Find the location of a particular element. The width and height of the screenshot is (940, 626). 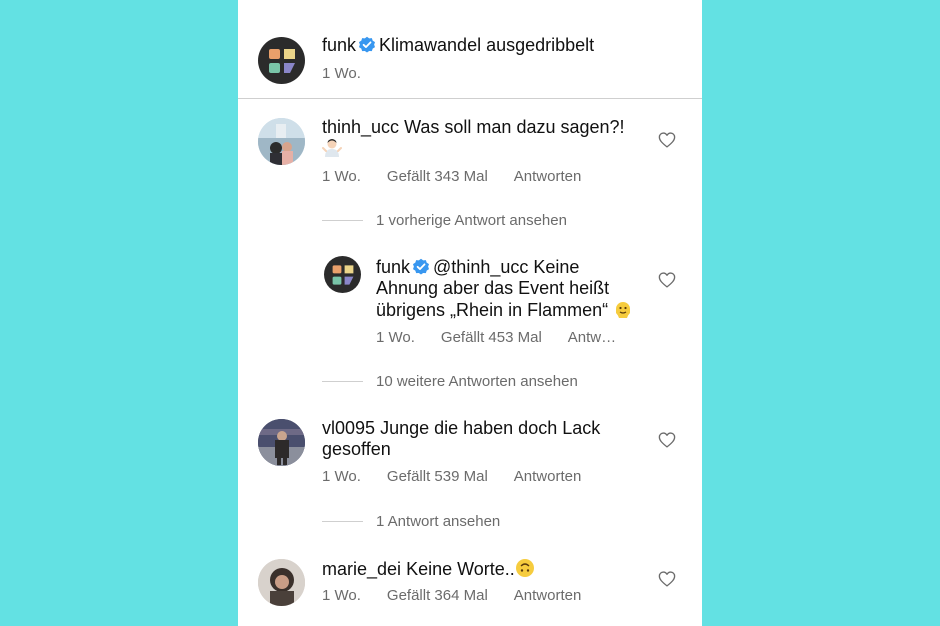

post-caption: funk Klimawandel ausgedribbelt is located at coordinates (502, 45).